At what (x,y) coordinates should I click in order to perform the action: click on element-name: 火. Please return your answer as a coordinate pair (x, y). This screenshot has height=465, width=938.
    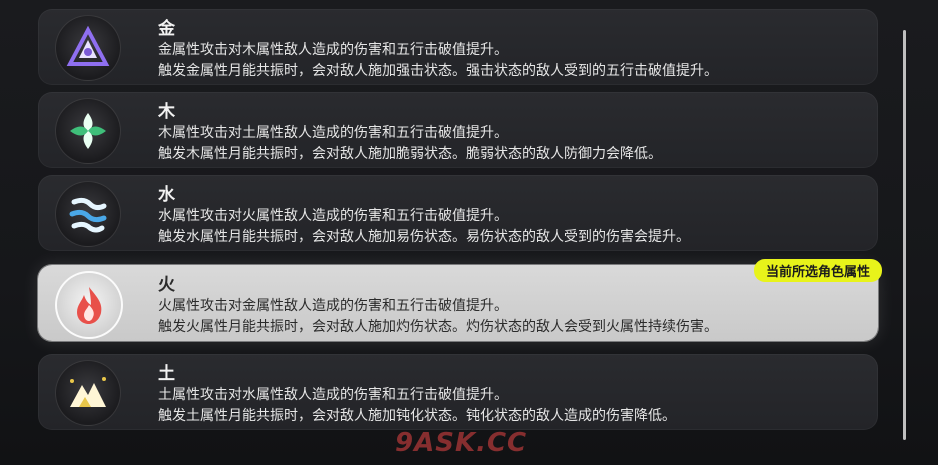
    Looking at the image, I should click on (166, 285).